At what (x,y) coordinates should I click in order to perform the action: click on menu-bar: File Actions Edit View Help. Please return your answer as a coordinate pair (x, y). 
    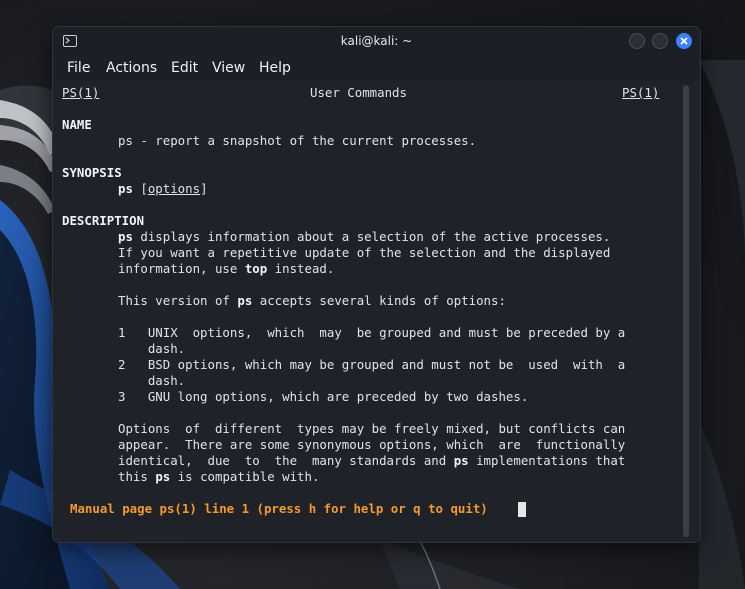
    Looking at the image, I should click on (376, 69).